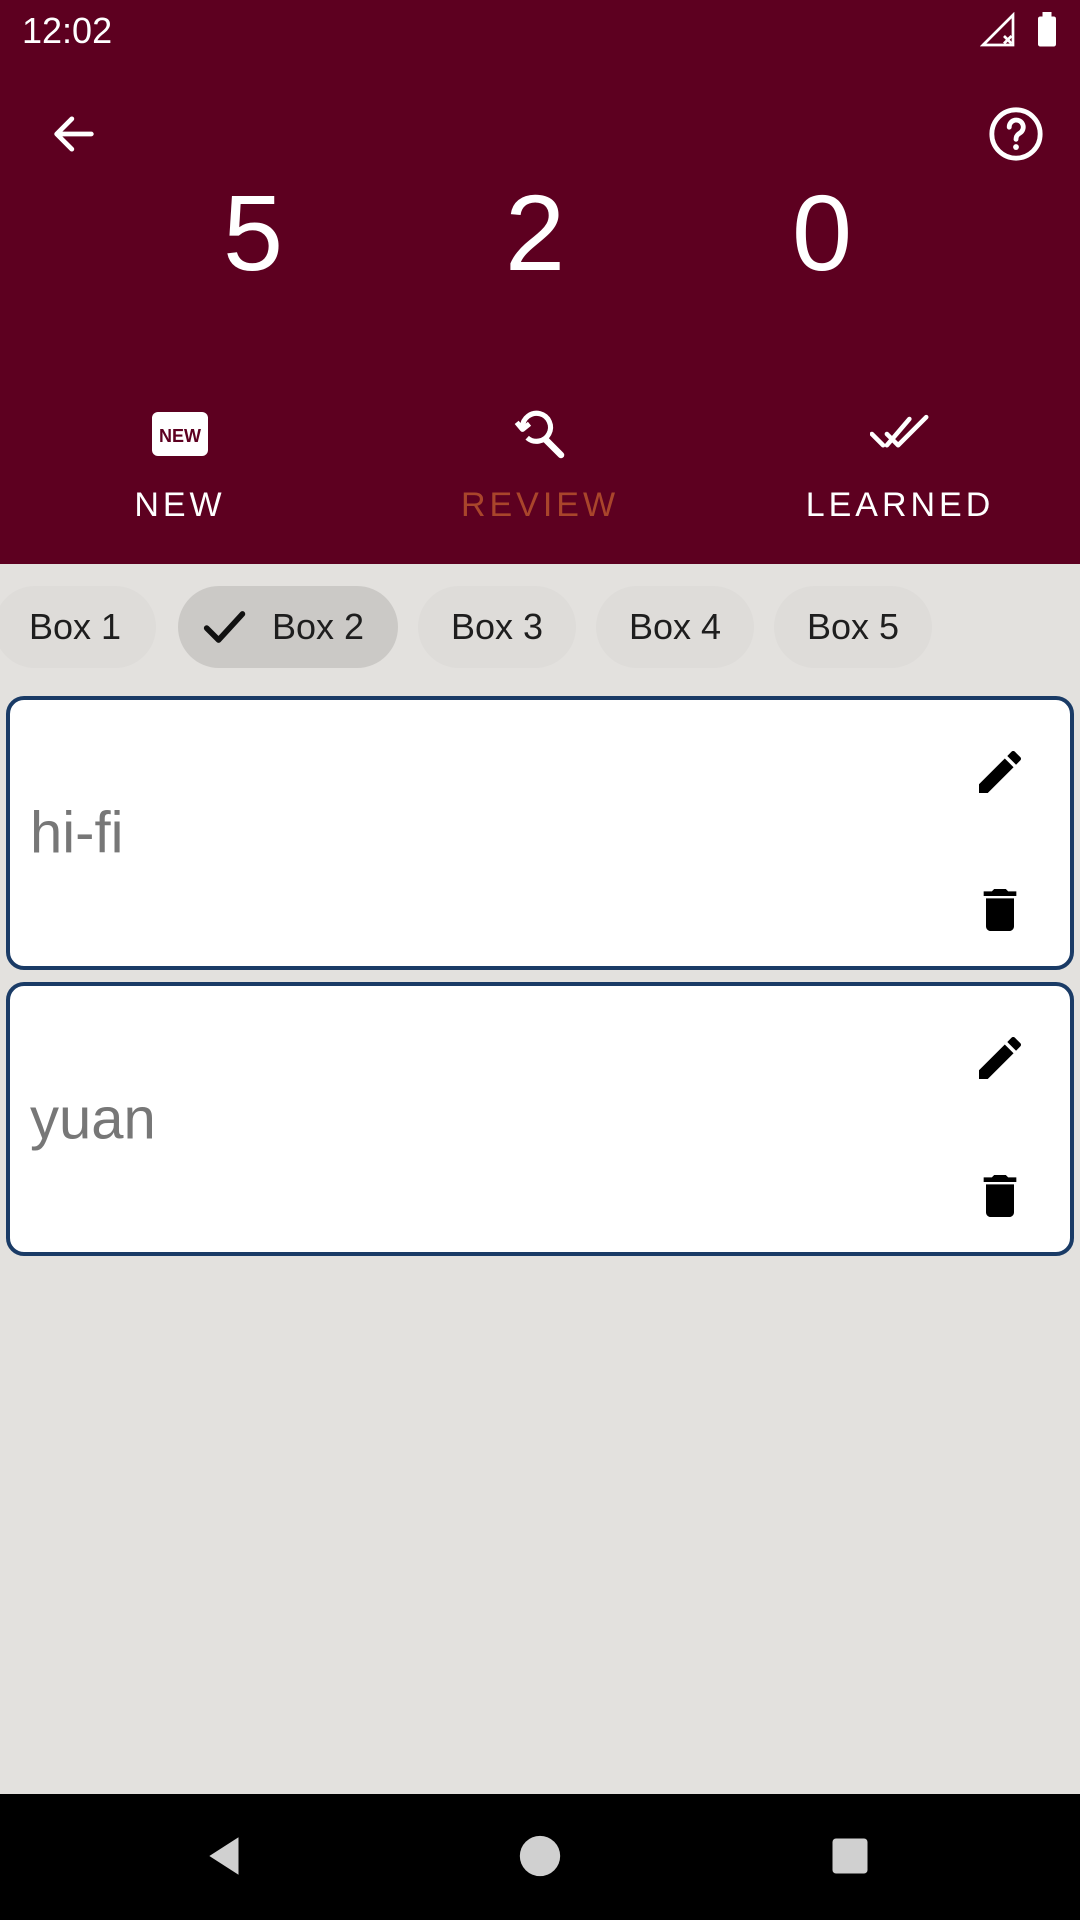 This screenshot has width=1080, height=1920. I want to click on status-bar: 12:02, so click(540, 32).